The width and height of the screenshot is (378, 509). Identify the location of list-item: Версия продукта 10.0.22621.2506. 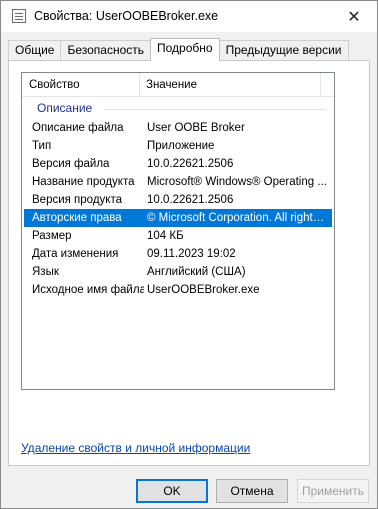
(178, 200).